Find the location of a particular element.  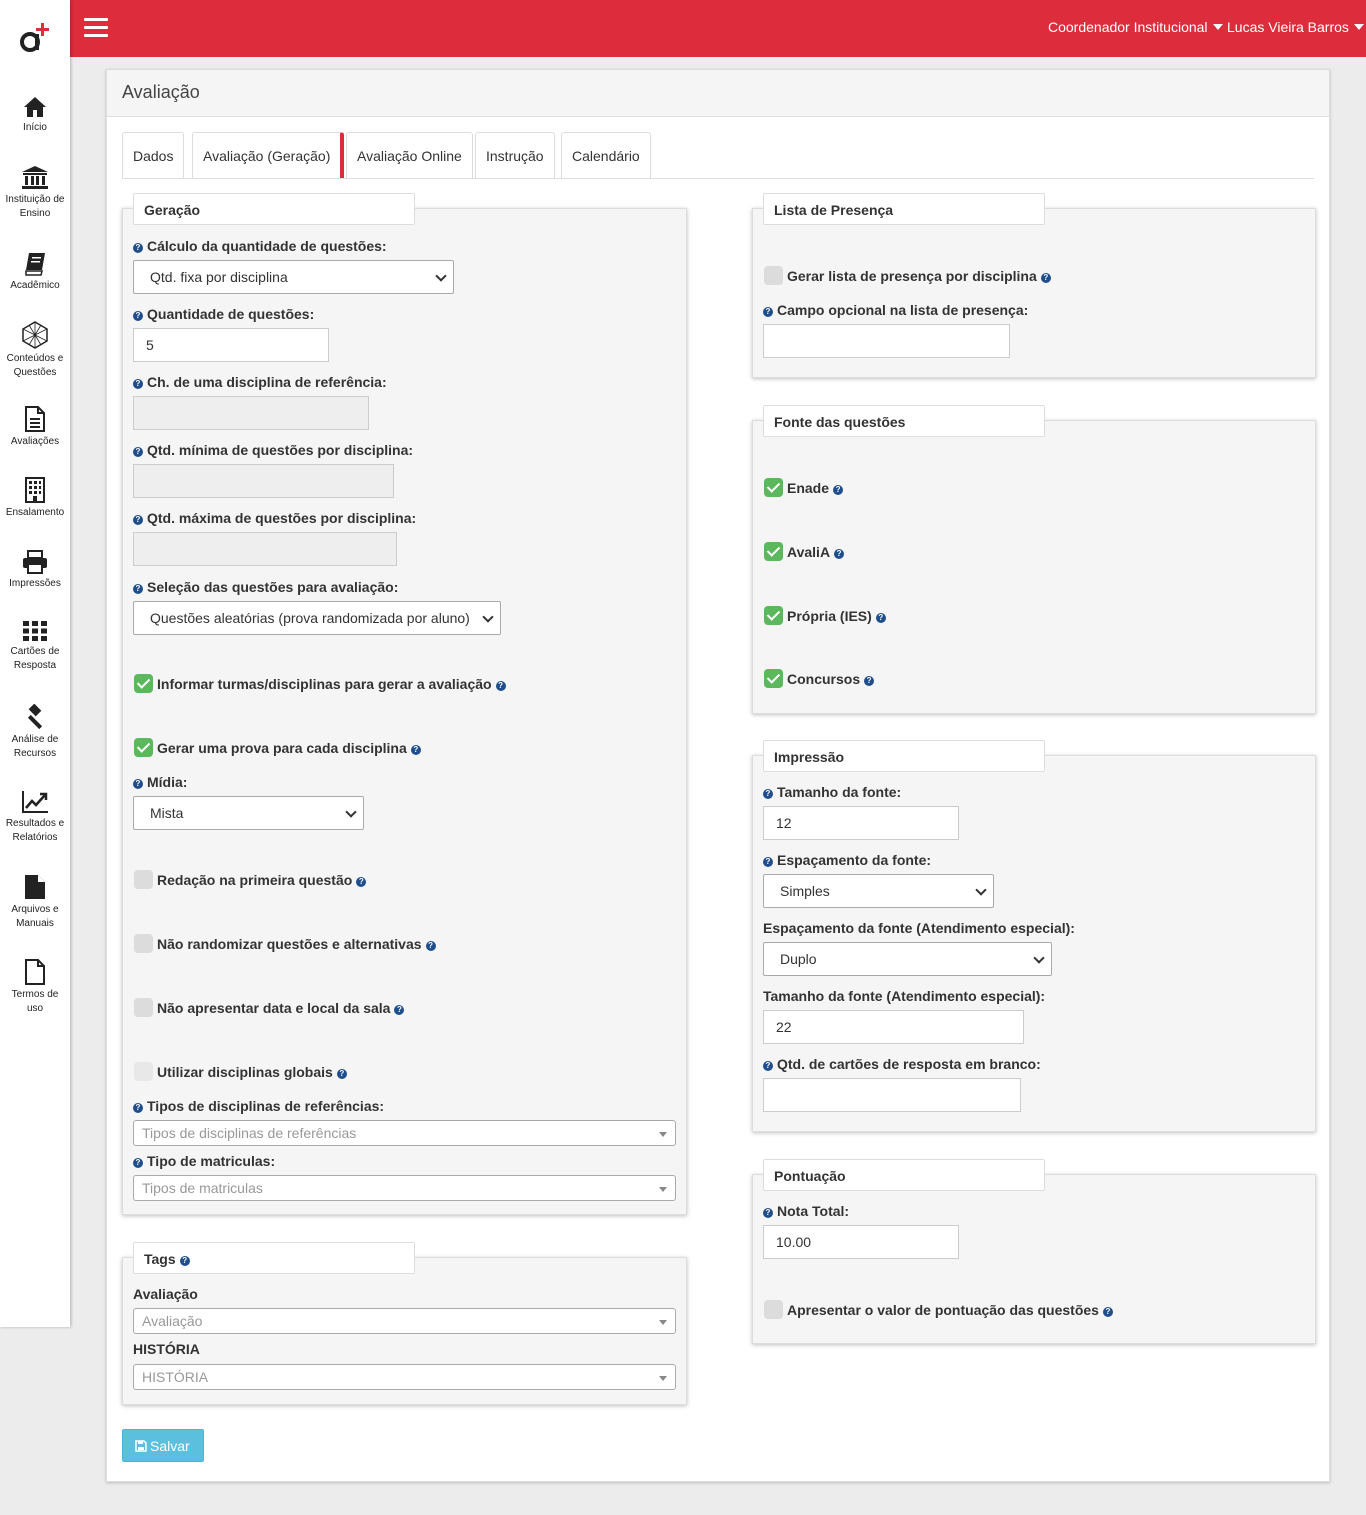

menu-toggle-icon is located at coordinates (96, 28).